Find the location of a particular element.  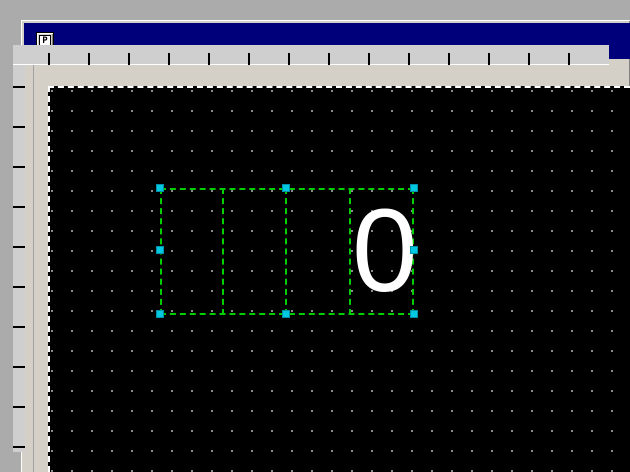

resize-handle-bottom-right is located at coordinates (414, 314).